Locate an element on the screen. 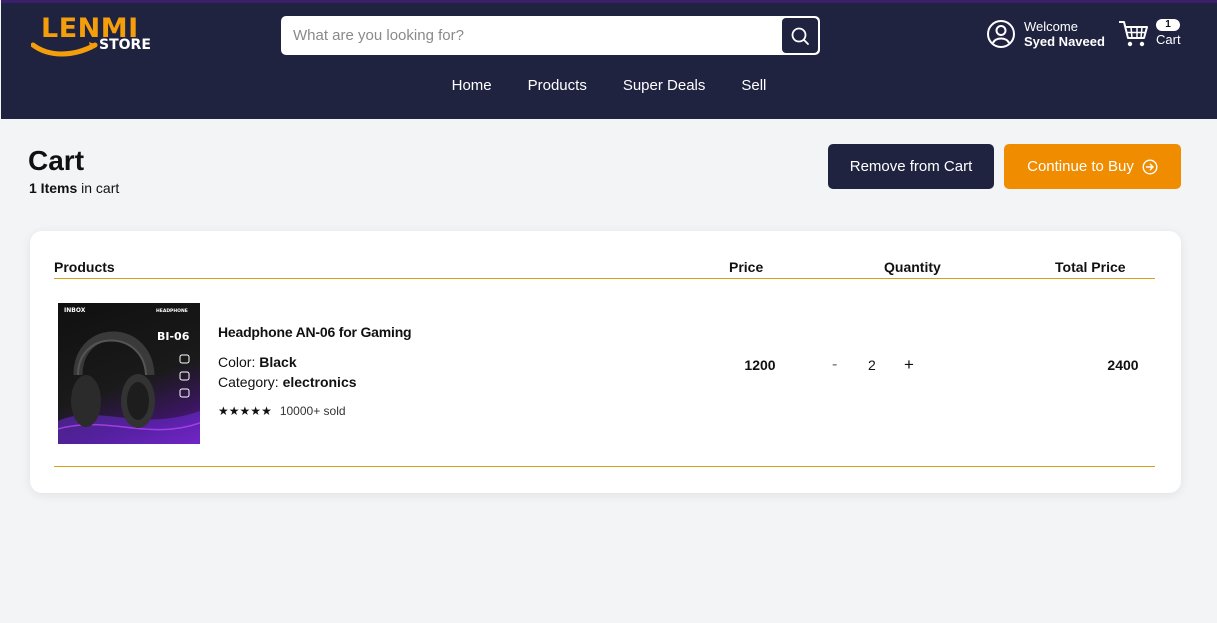  logo-swoosh-icon is located at coordinates (64, 49).